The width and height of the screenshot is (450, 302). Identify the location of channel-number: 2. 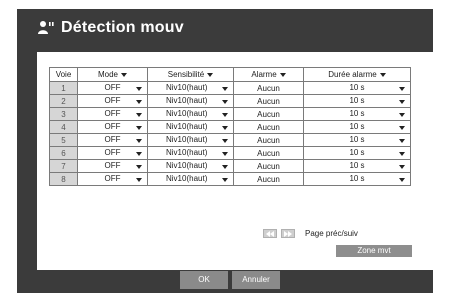
(63, 101).